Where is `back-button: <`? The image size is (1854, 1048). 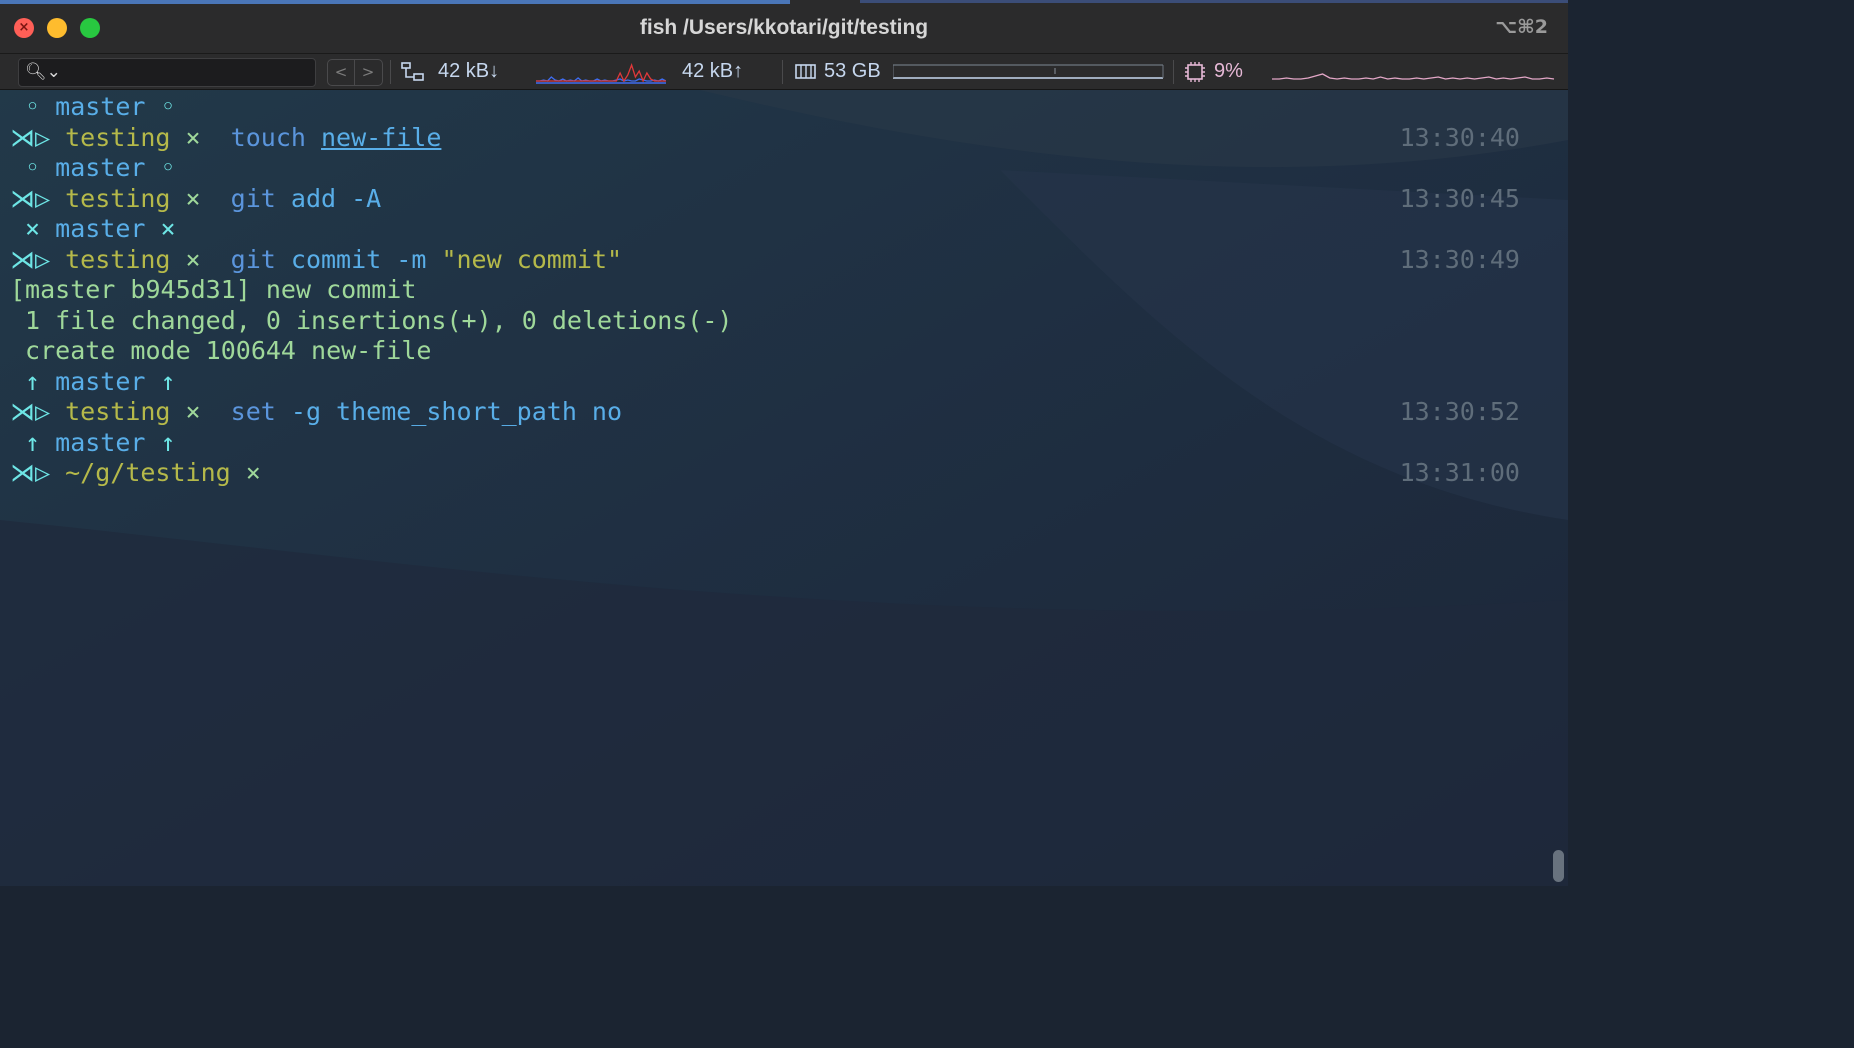
back-button: < is located at coordinates (341, 72).